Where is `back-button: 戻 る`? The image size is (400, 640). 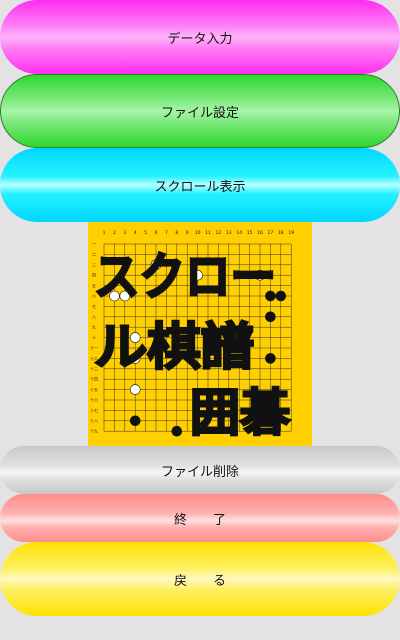 back-button: 戻 る is located at coordinates (200, 579).